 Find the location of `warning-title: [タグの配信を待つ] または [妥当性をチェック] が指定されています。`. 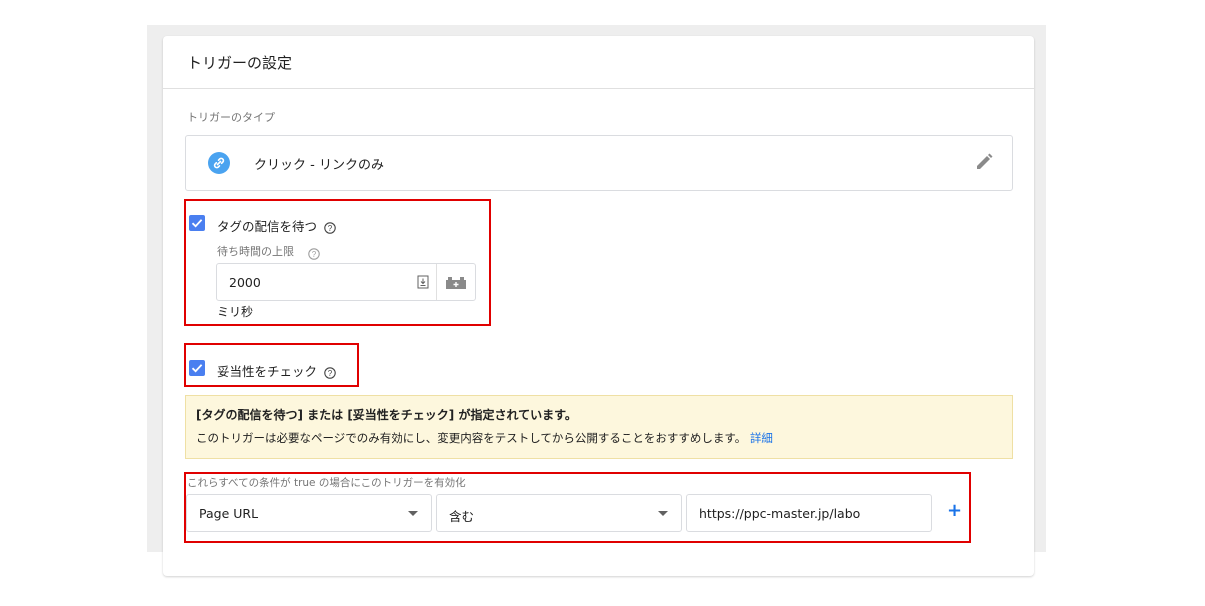

warning-title: [タグの配信を待つ] または [妥当性をチェック] が指定されています。 is located at coordinates (386, 415).